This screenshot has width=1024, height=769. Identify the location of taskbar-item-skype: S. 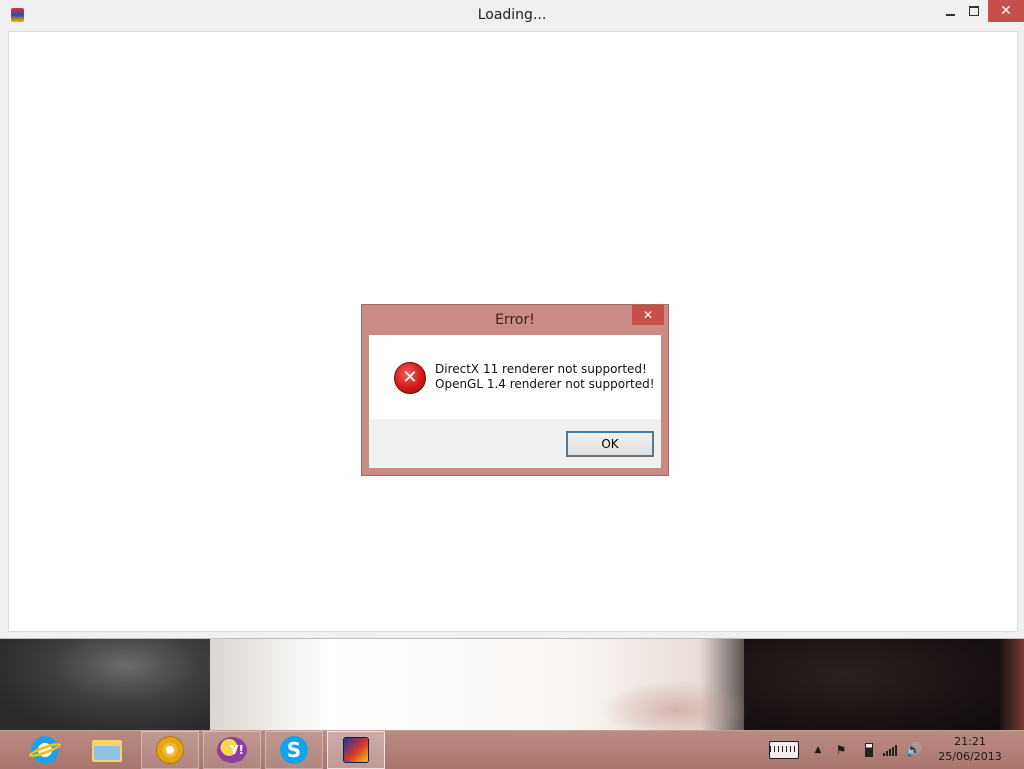
(294, 750).